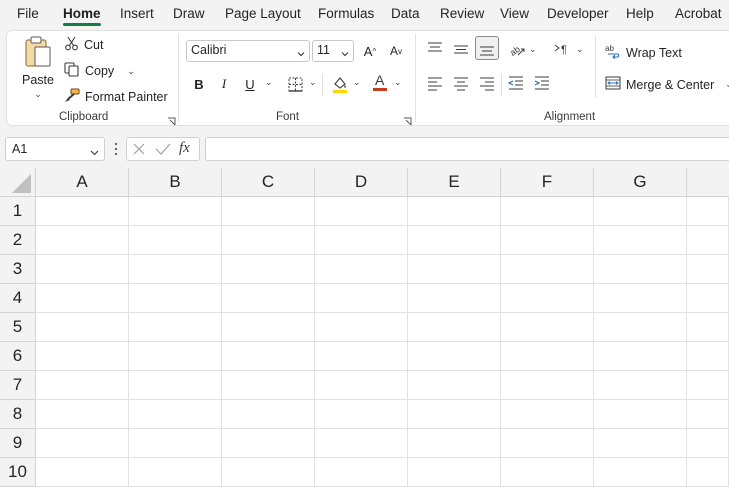 The height and width of the screenshot is (490, 729). What do you see at coordinates (514, 13) in the screenshot?
I see `tab-view: View` at bounding box center [514, 13].